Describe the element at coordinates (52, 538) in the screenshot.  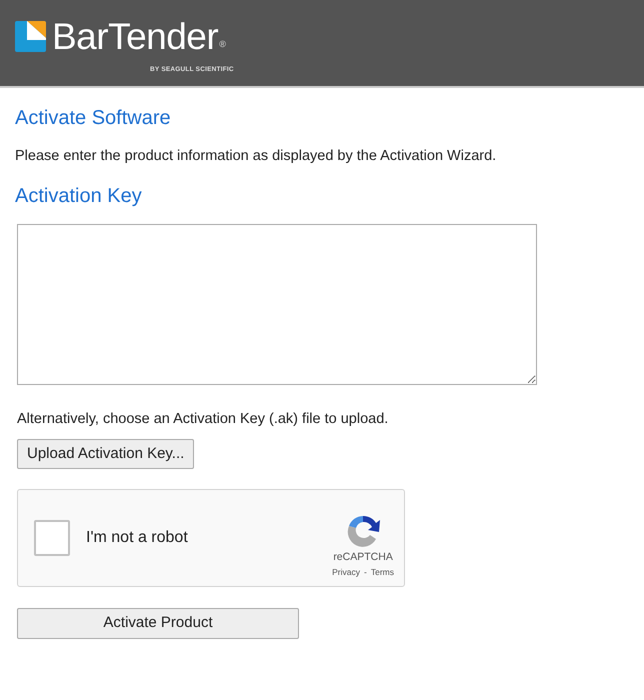
I see `captcha-checkbox` at that location.